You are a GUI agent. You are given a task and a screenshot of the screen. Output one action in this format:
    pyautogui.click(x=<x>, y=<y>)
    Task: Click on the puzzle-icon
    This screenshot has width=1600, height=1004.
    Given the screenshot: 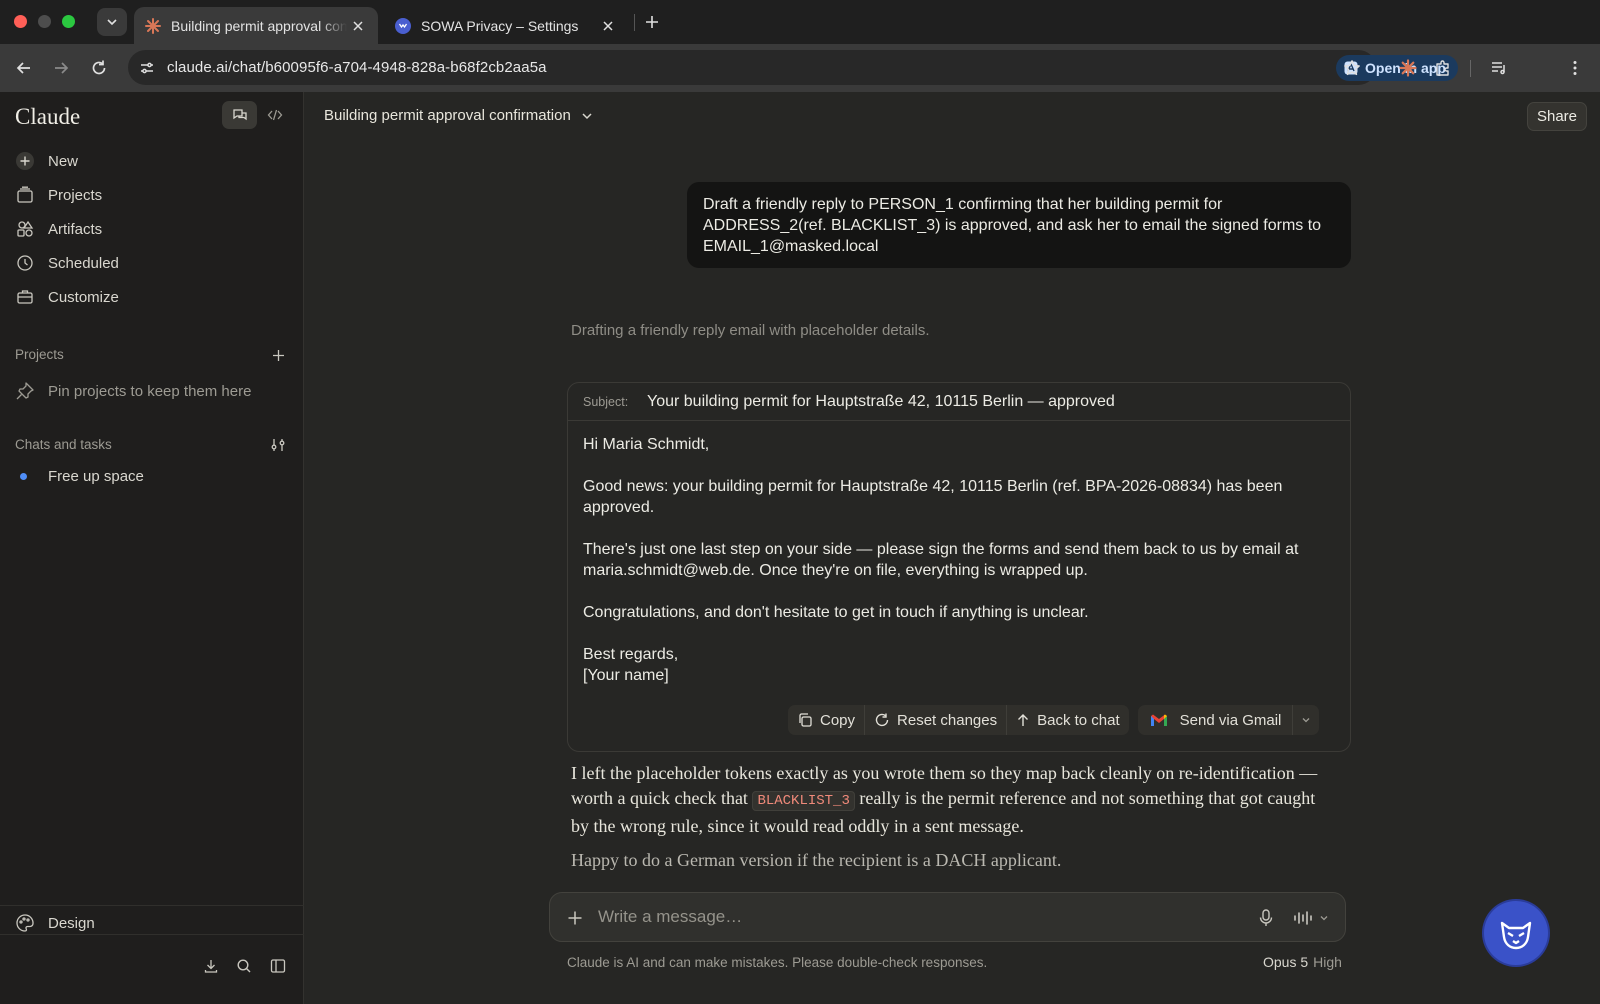 What is the action you would take?
    pyautogui.click(x=1442, y=68)
    